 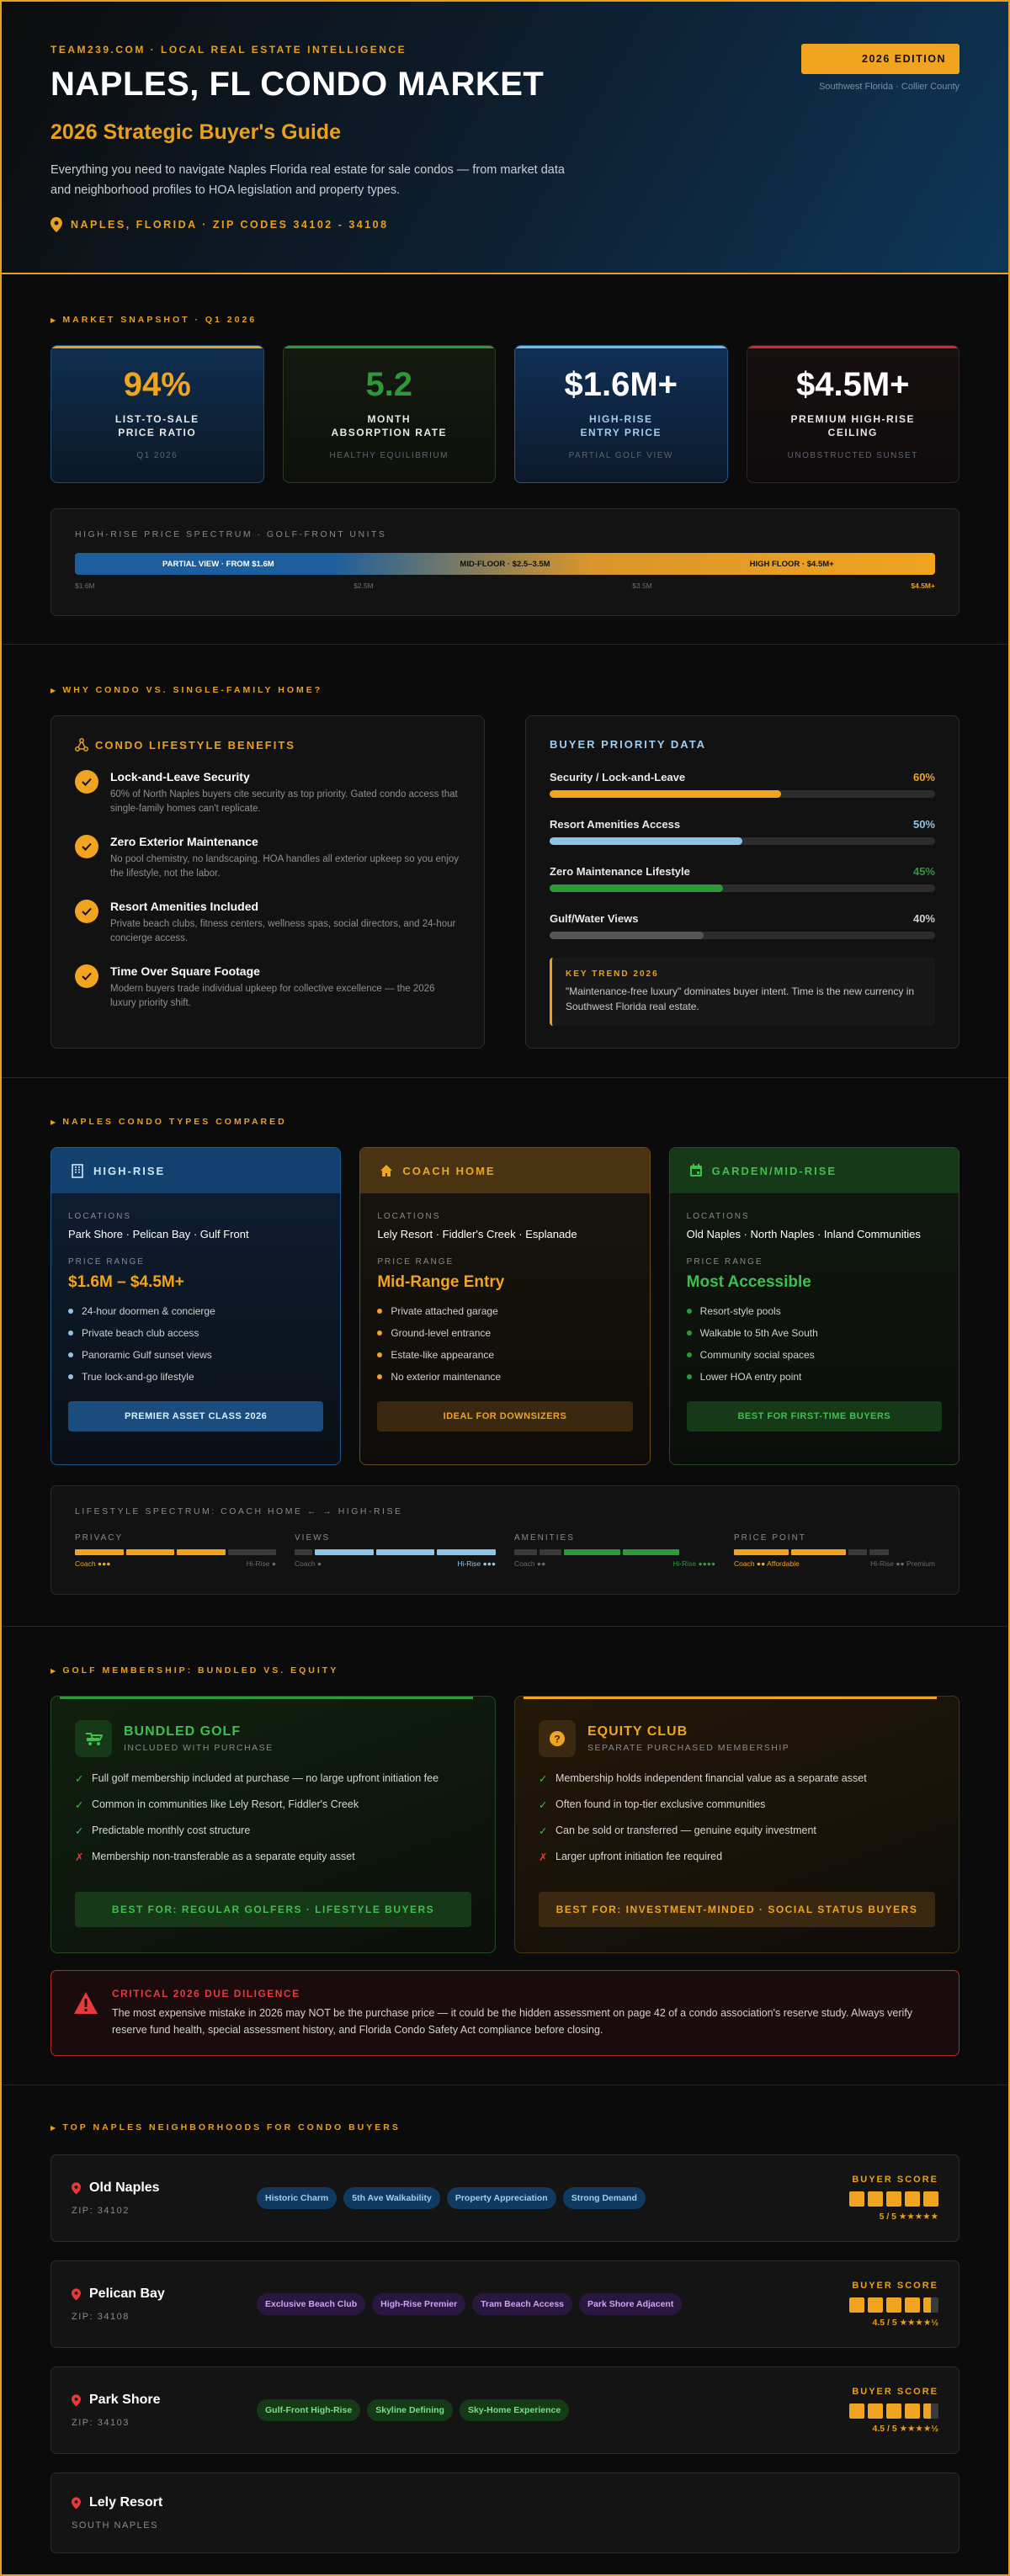 What do you see at coordinates (594, 918) in the screenshot?
I see `priority-name: Gulf/Water Views` at bounding box center [594, 918].